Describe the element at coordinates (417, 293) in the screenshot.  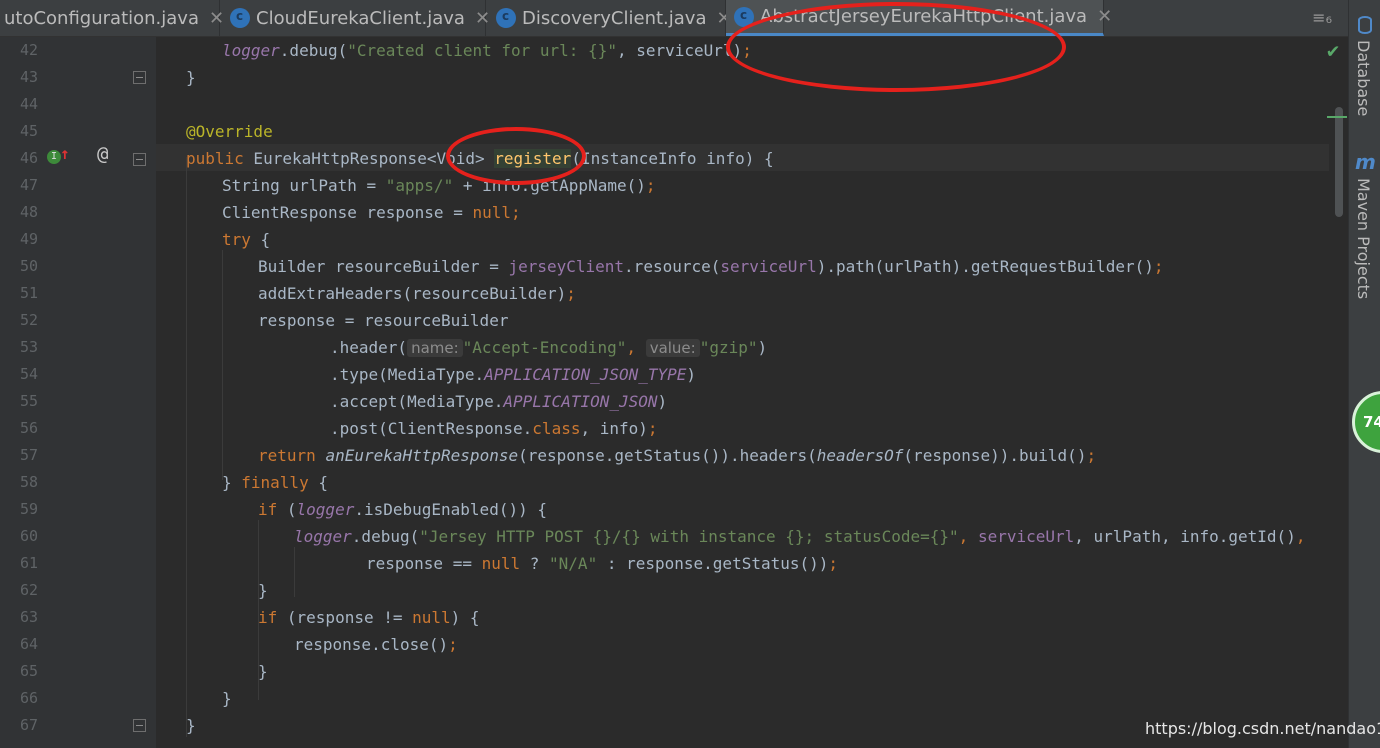
I see `code-line-51: addExtraHeaders(resourceBuilder);` at that location.